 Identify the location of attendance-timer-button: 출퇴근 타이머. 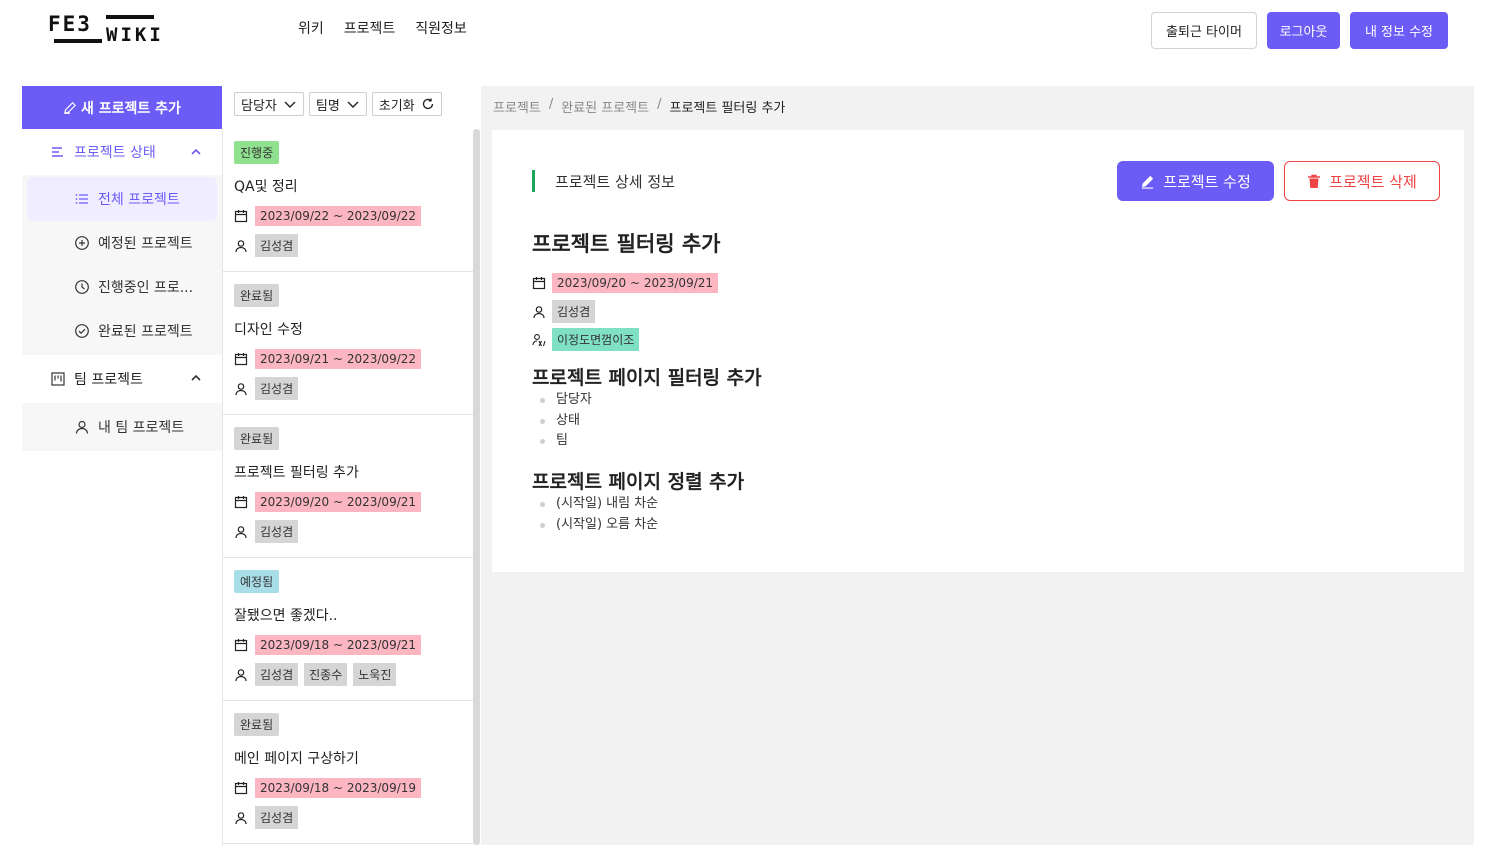
(1204, 30).